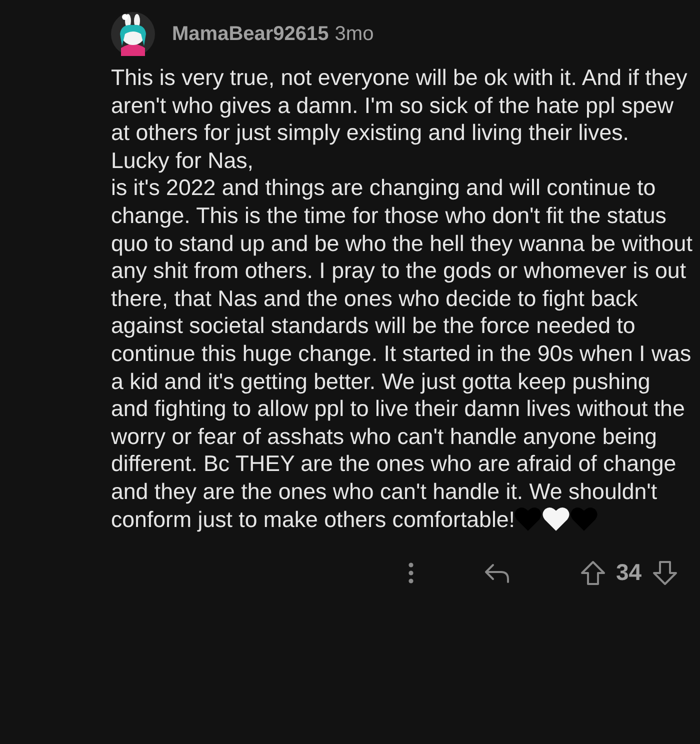  What do you see at coordinates (629, 572) in the screenshot?
I see `vote-count: 34` at bounding box center [629, 572].